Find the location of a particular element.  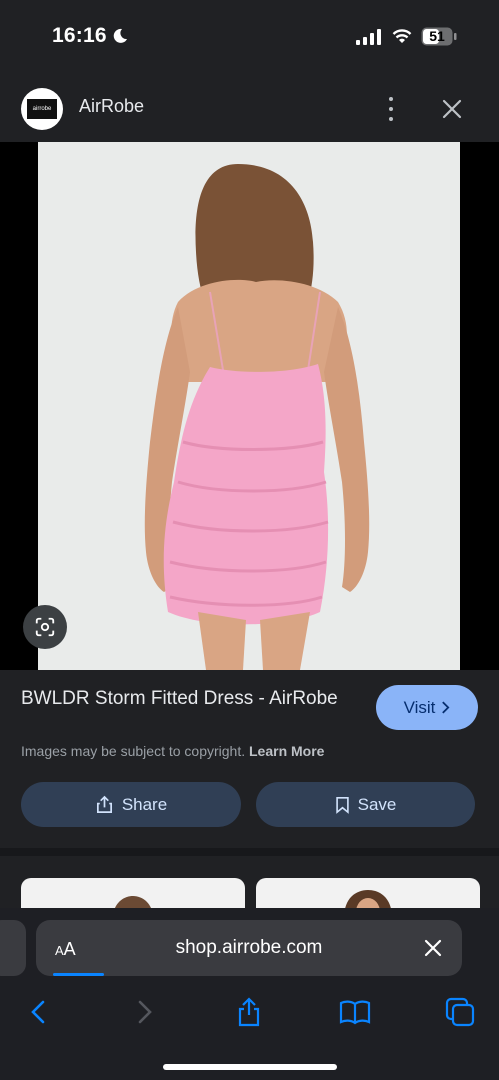

url-text: shop.airrobe.com is located at coordinates (249, 948).